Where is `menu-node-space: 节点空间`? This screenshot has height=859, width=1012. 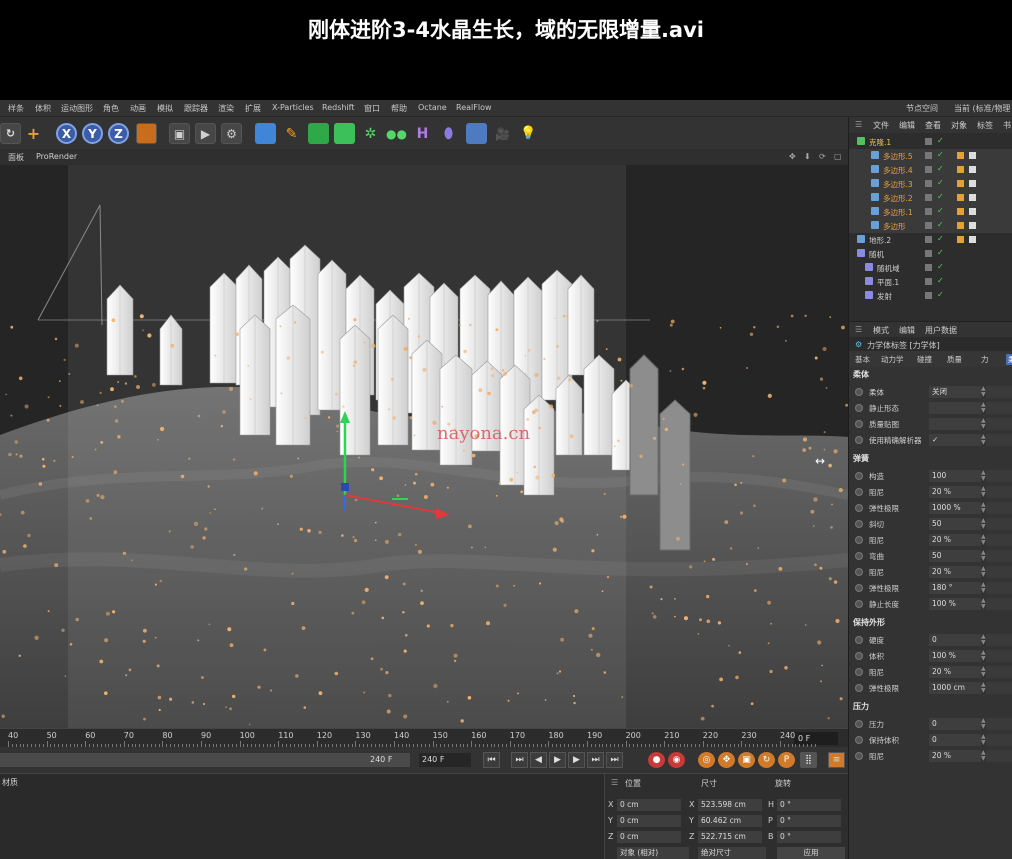 menu-node-space: 节点空间 is located at coordinates (922, 108).